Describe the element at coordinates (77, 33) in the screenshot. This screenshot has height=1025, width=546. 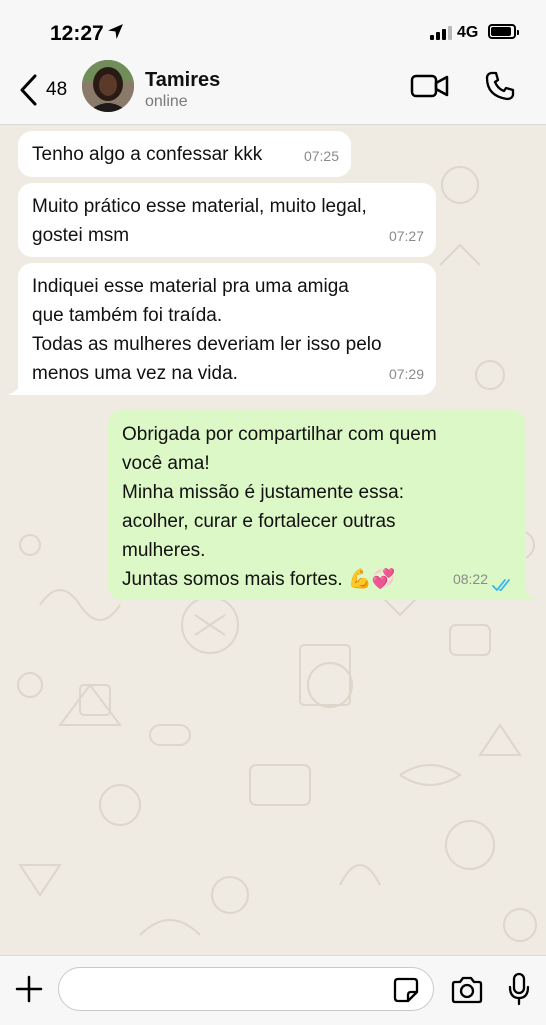
I see `status-time: 12:27` at that location.